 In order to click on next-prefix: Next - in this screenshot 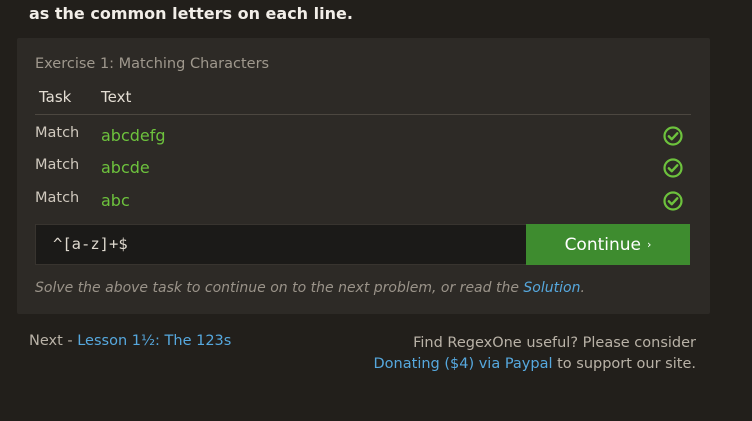, I will do `click(53, 341)`.